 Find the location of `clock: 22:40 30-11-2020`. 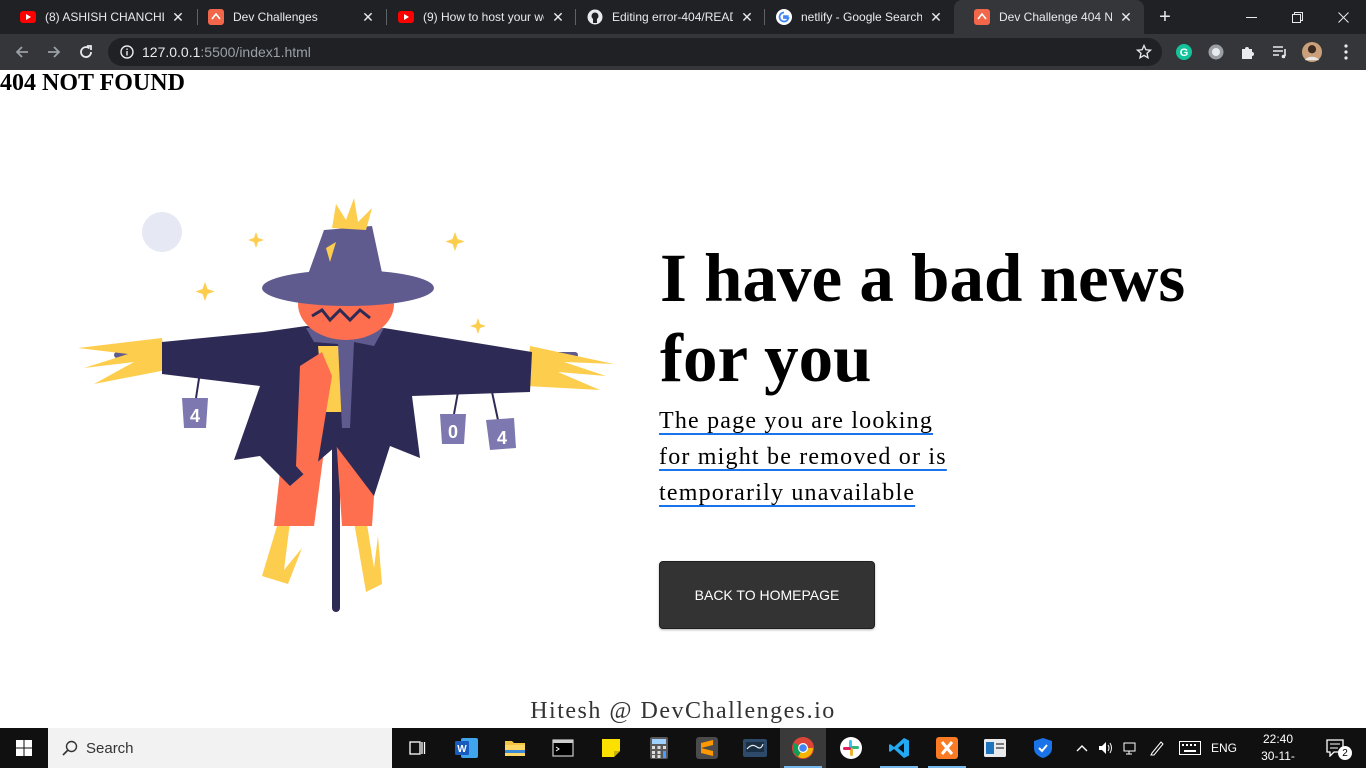

clock: 22:40 30-11-2020 is located at coordinates (1278, 756).